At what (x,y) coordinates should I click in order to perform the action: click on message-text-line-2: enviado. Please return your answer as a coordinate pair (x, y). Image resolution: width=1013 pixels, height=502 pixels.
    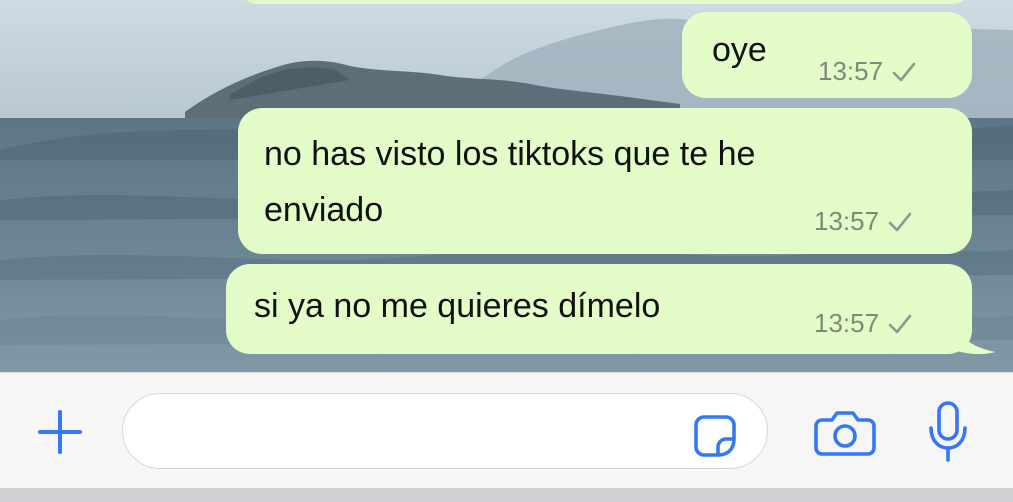
    Looking at the image, I should click on (324, 210).